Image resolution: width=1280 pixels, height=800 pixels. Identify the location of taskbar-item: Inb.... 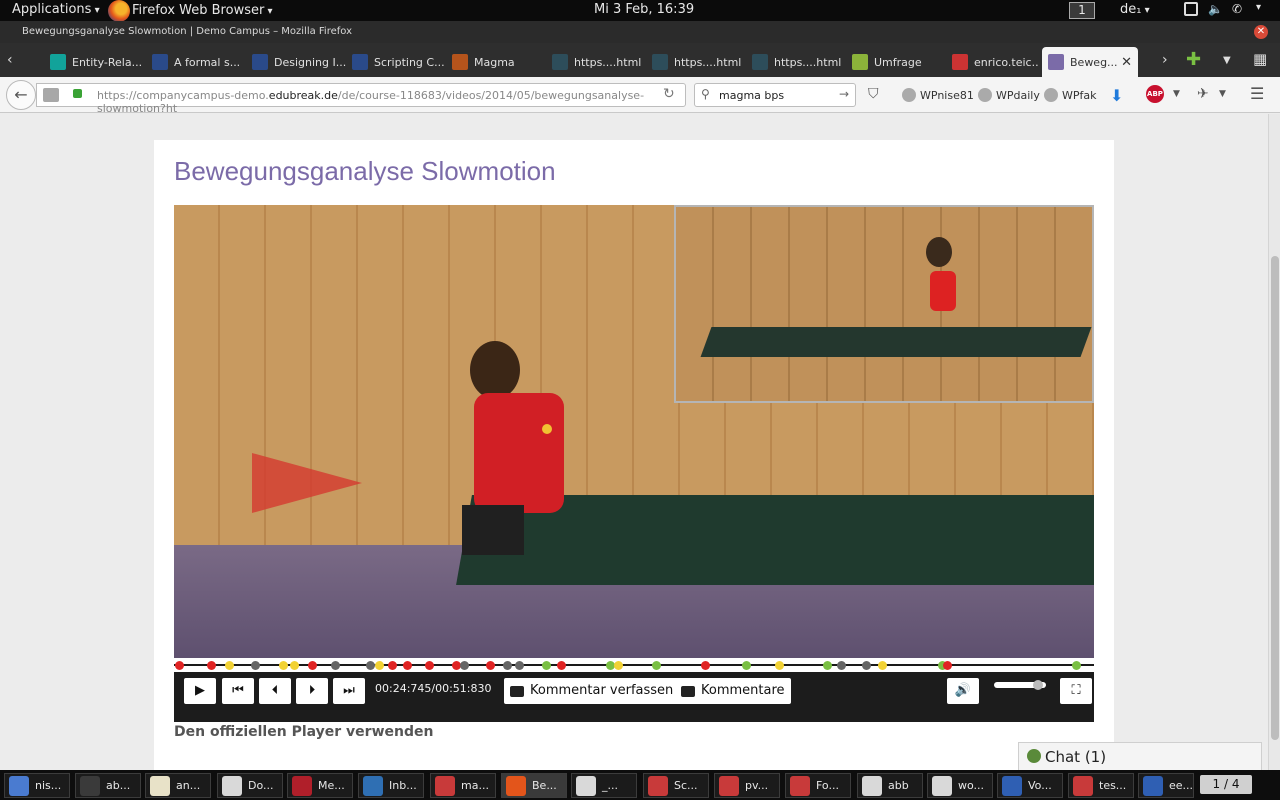
(391, 785).